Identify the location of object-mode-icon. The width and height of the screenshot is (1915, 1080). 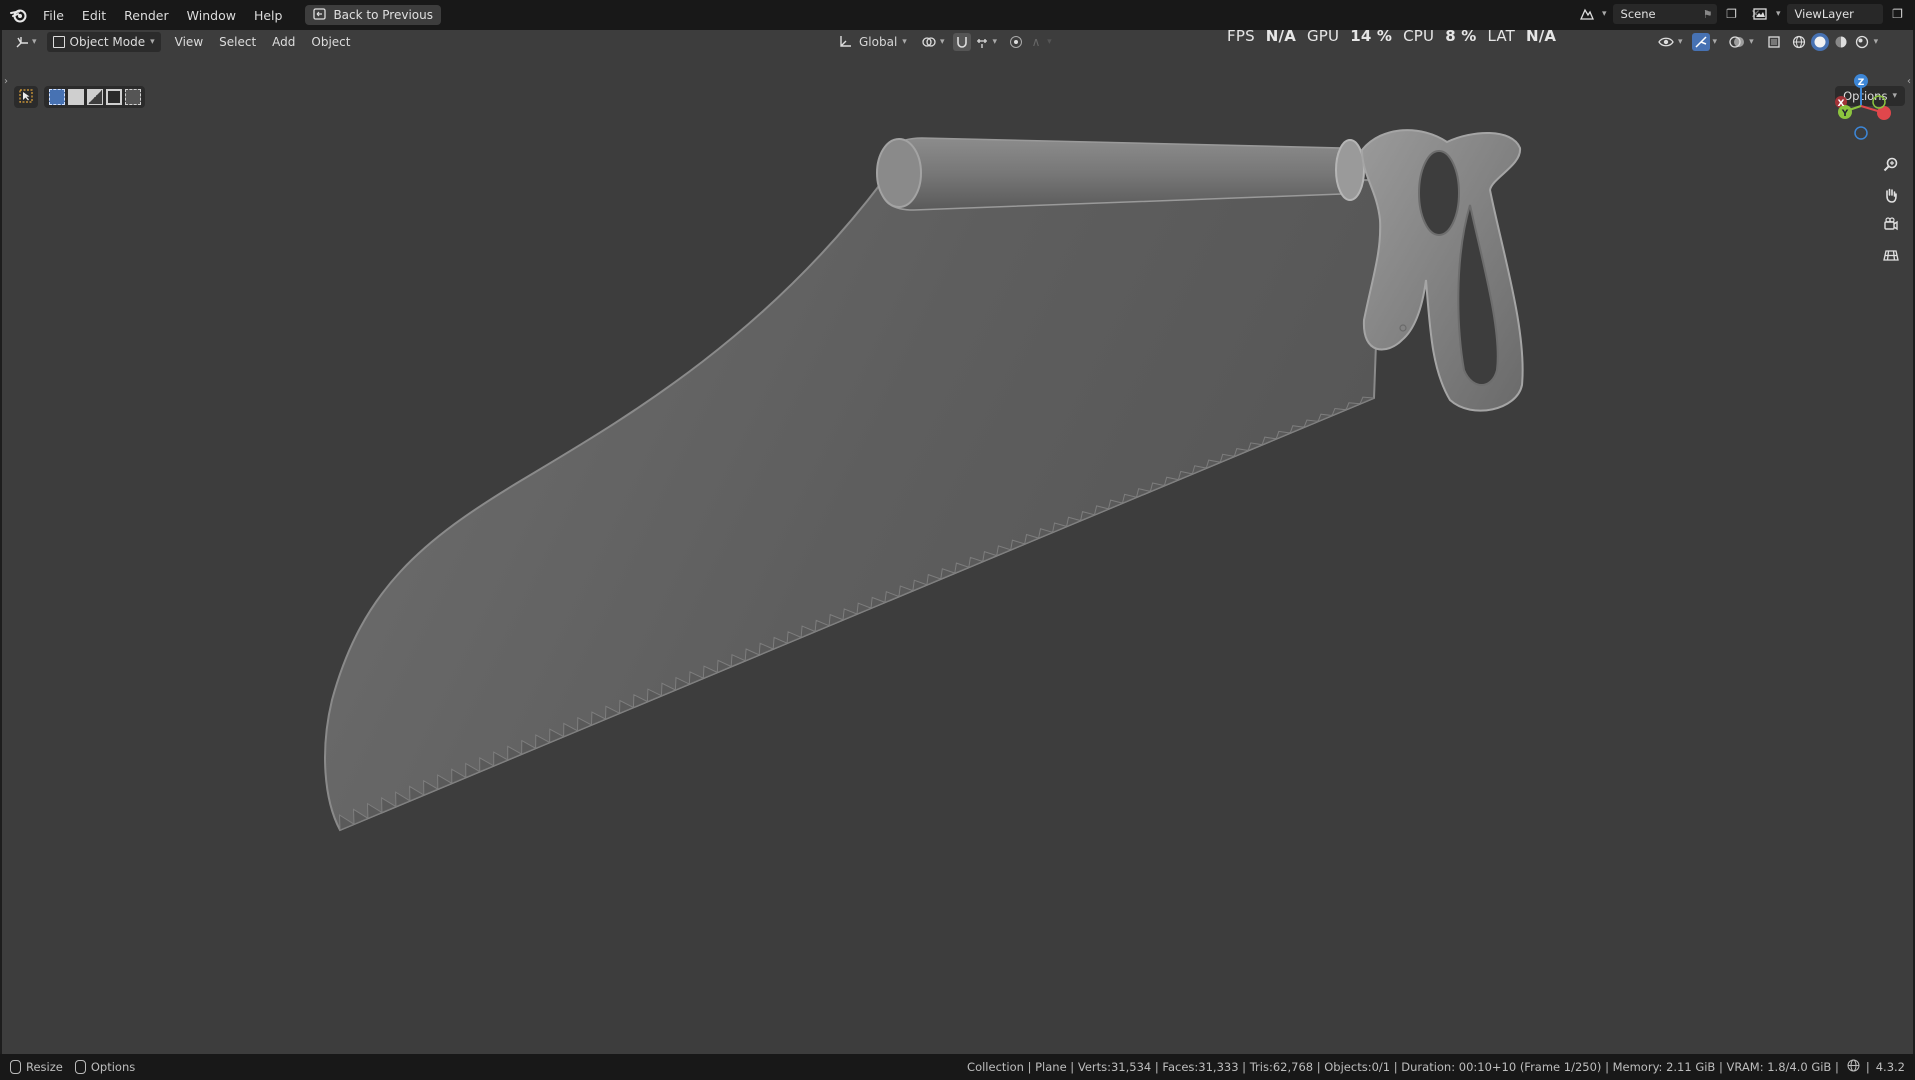
(58, 42).